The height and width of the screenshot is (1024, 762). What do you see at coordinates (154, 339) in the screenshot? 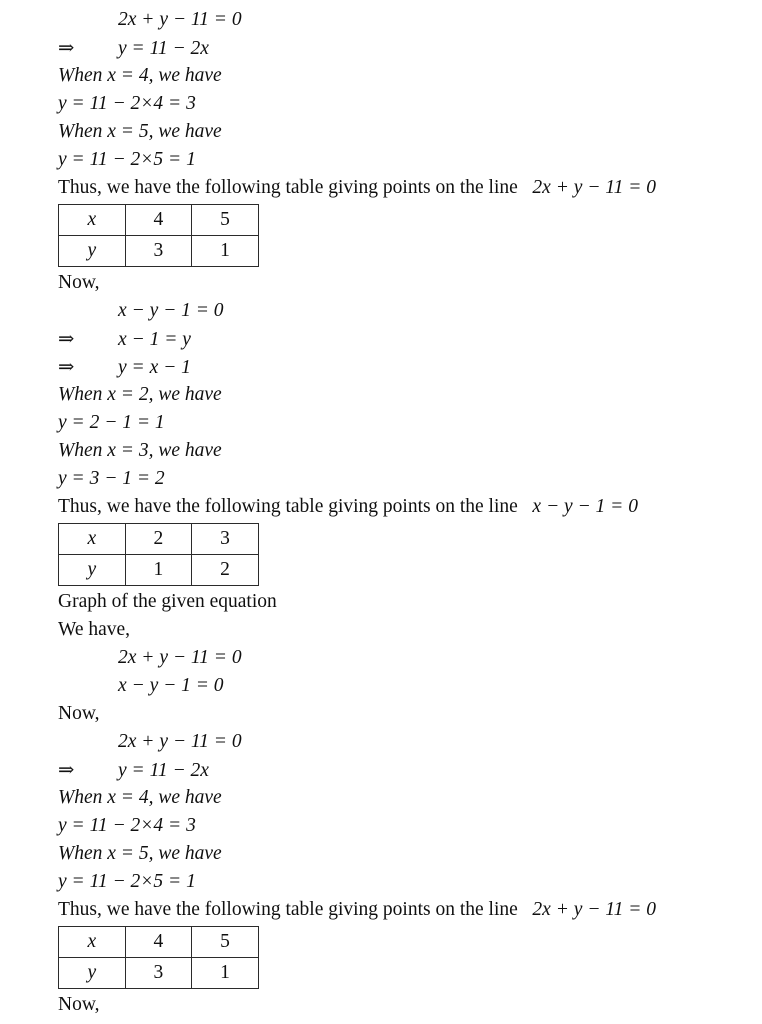
I see `equation-text: x − 1 = y` at bounding box center [154, 339].